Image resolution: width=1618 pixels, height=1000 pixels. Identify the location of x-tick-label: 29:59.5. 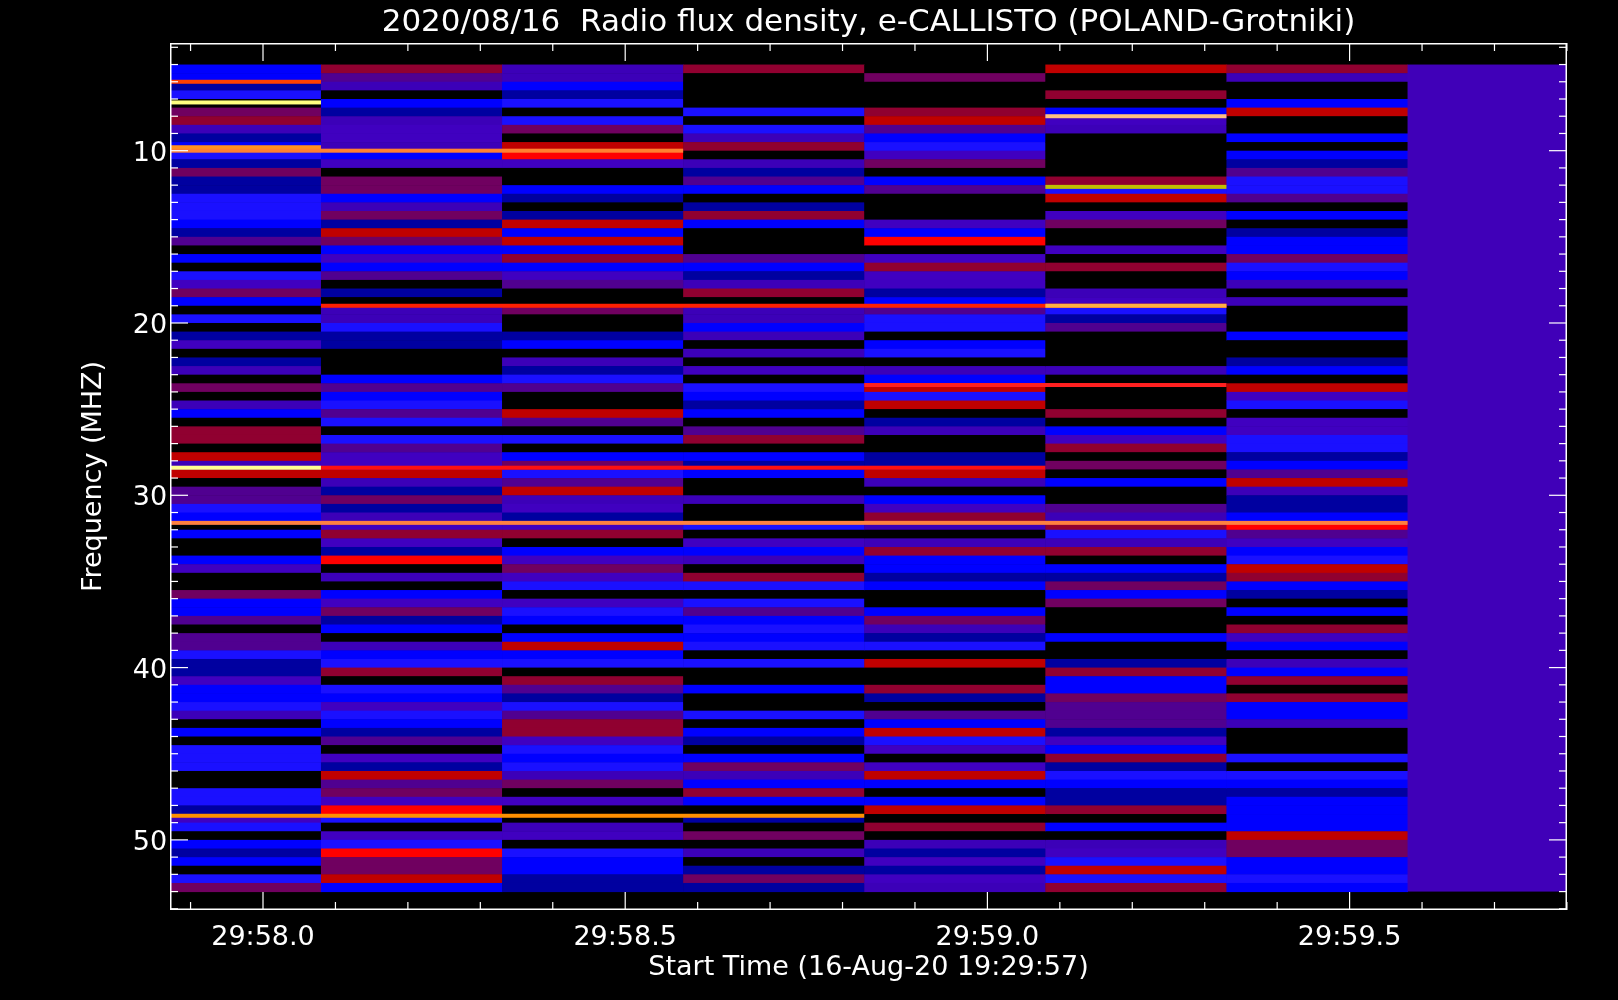
(1349, 935).